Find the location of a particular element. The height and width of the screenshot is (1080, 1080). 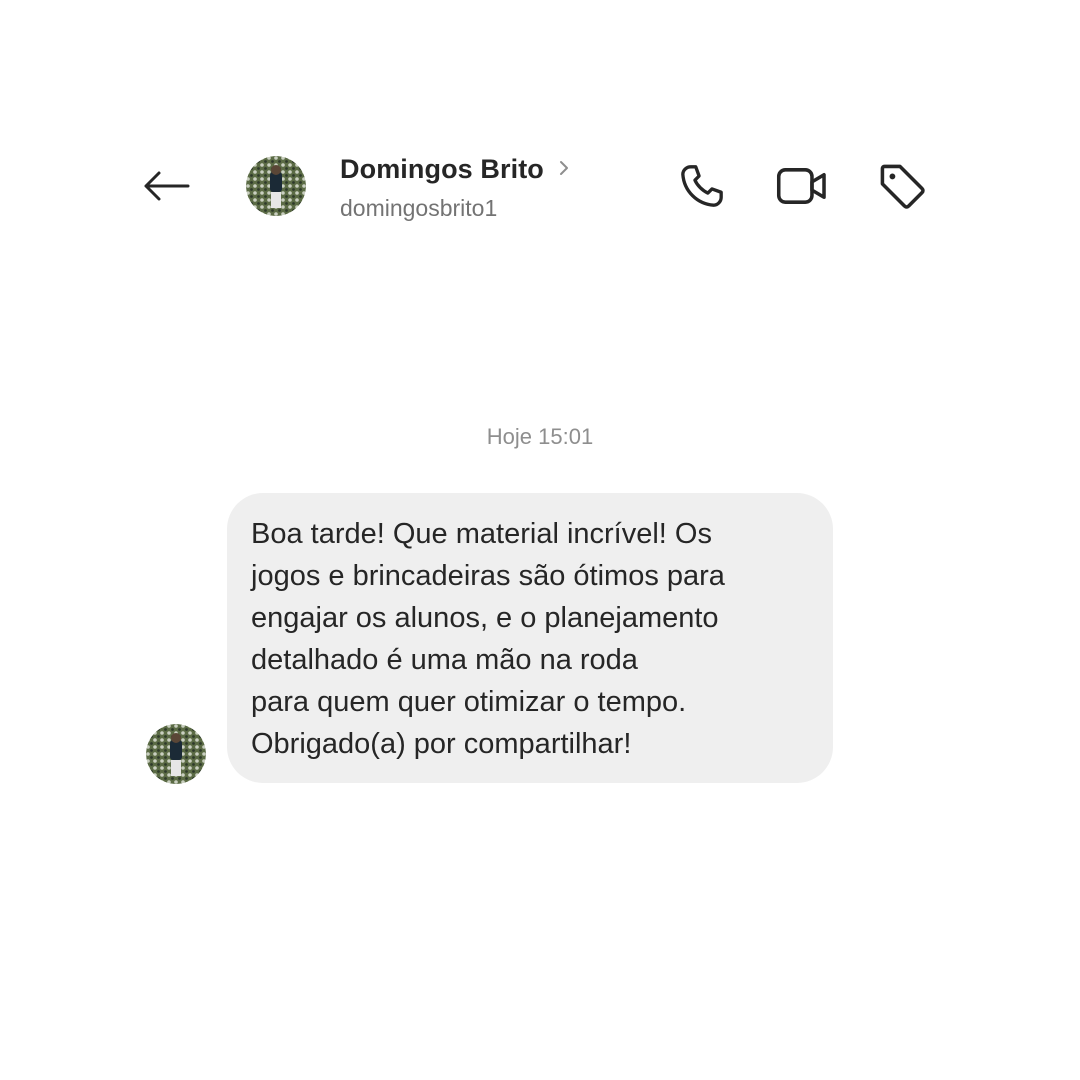

audio-call-button is located at coordinates (702, 186).